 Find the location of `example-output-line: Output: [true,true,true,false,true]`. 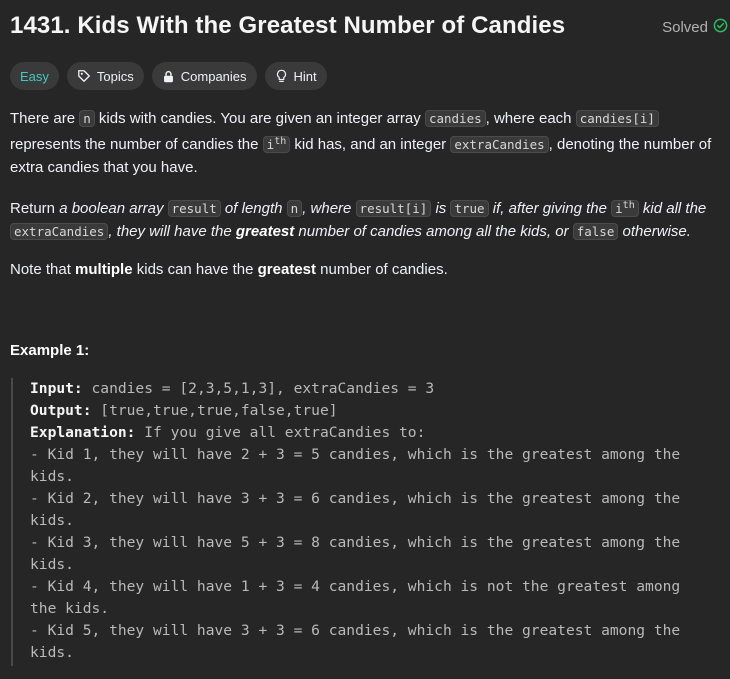

example-output-line: Output: [true,true,true,false,true] is located at coordinates (184, 410).